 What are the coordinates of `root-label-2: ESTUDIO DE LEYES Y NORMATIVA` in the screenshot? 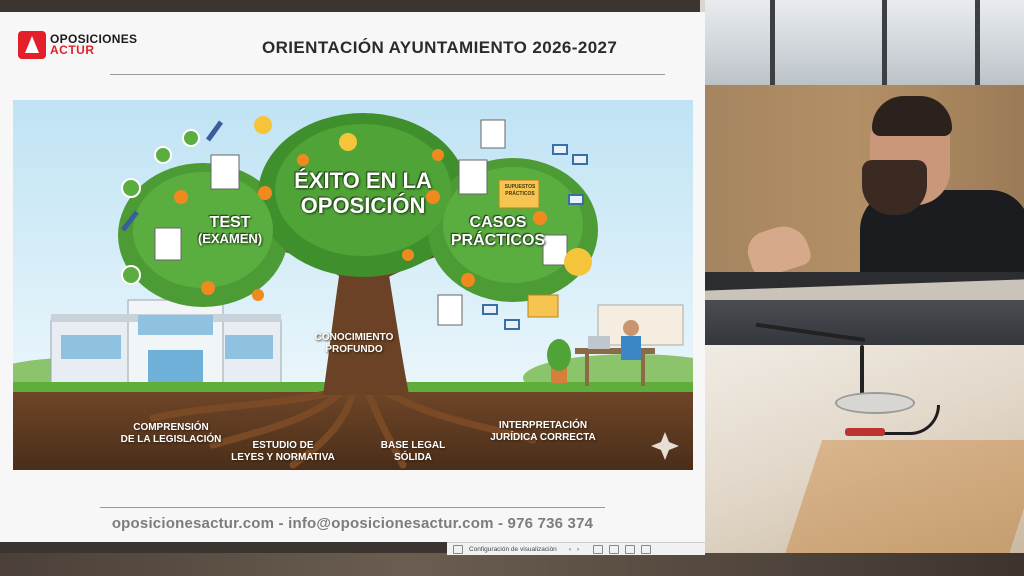 It's located at (283, 451).